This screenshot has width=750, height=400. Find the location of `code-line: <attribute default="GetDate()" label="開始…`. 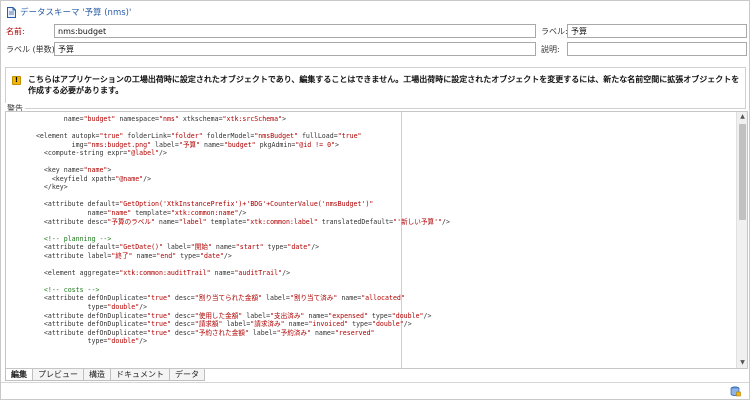

code-line: <attribute default="GetDate()" label="開始… is located at coordinates (174, 247).